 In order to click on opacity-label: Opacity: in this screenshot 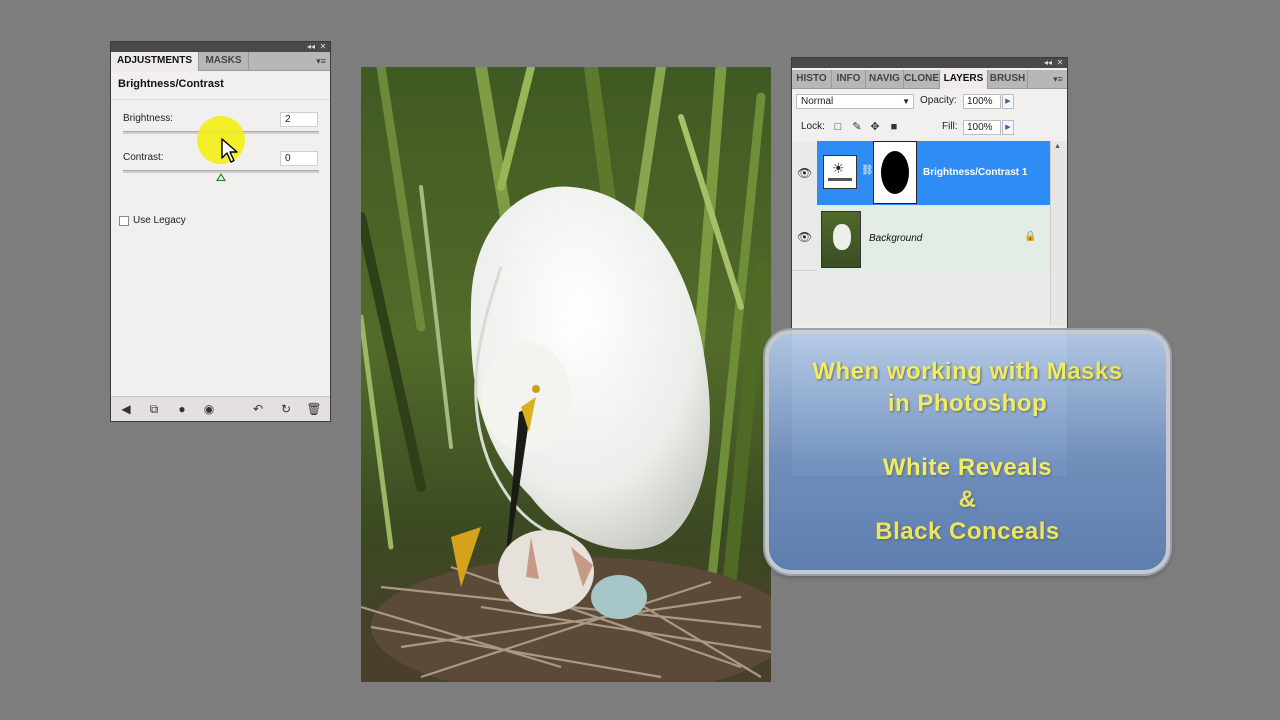, I will do `click(938, 100)`.